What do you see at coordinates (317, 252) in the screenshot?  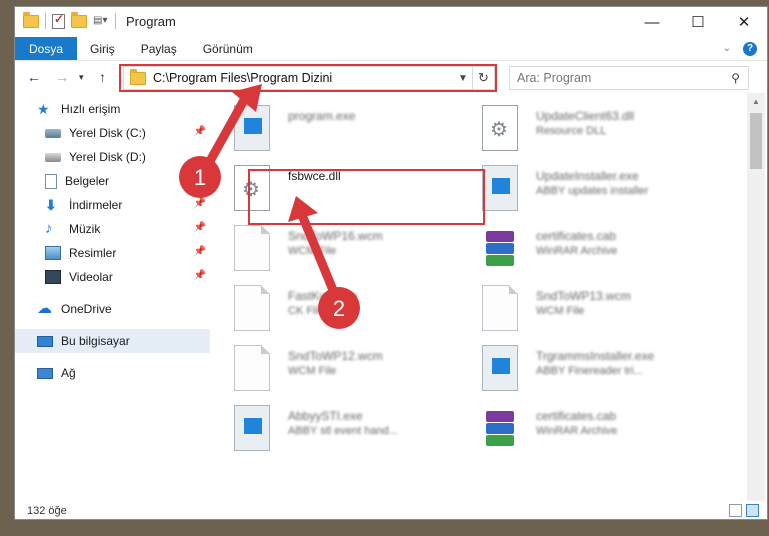 I see `arrow-to-file` at bounding box center [317, 252].